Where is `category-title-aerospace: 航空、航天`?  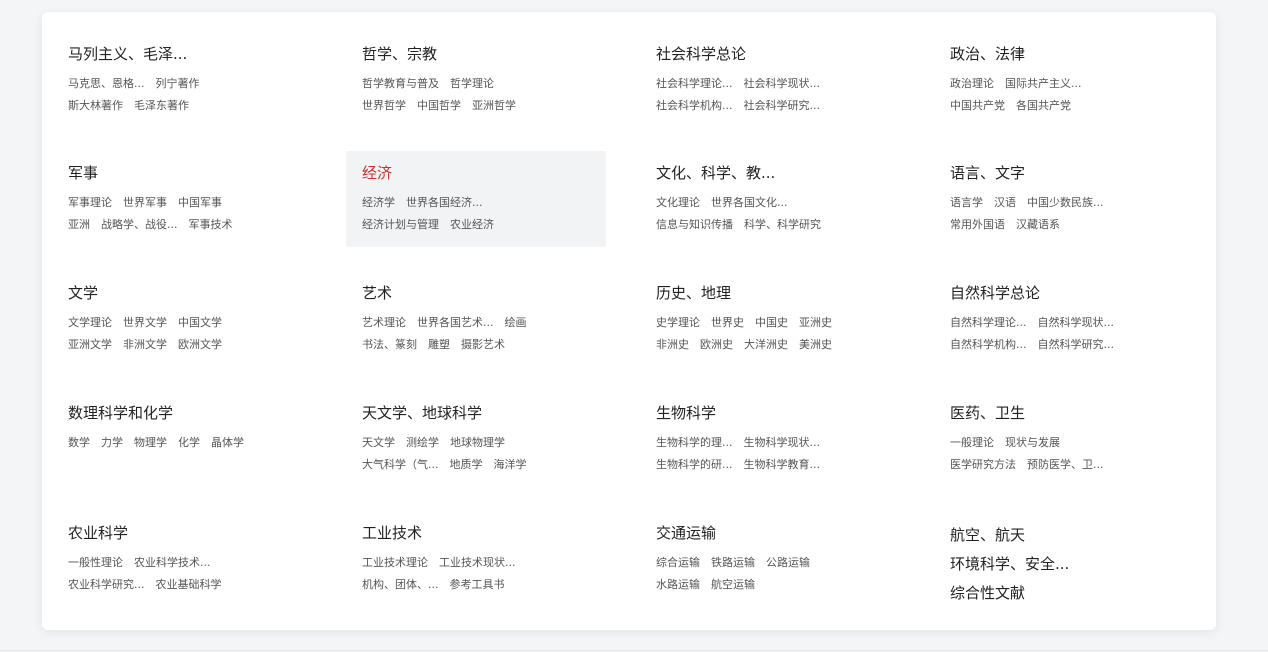
category-title-aerospace: 航空、航天 is located at coordinates (1064, 535).